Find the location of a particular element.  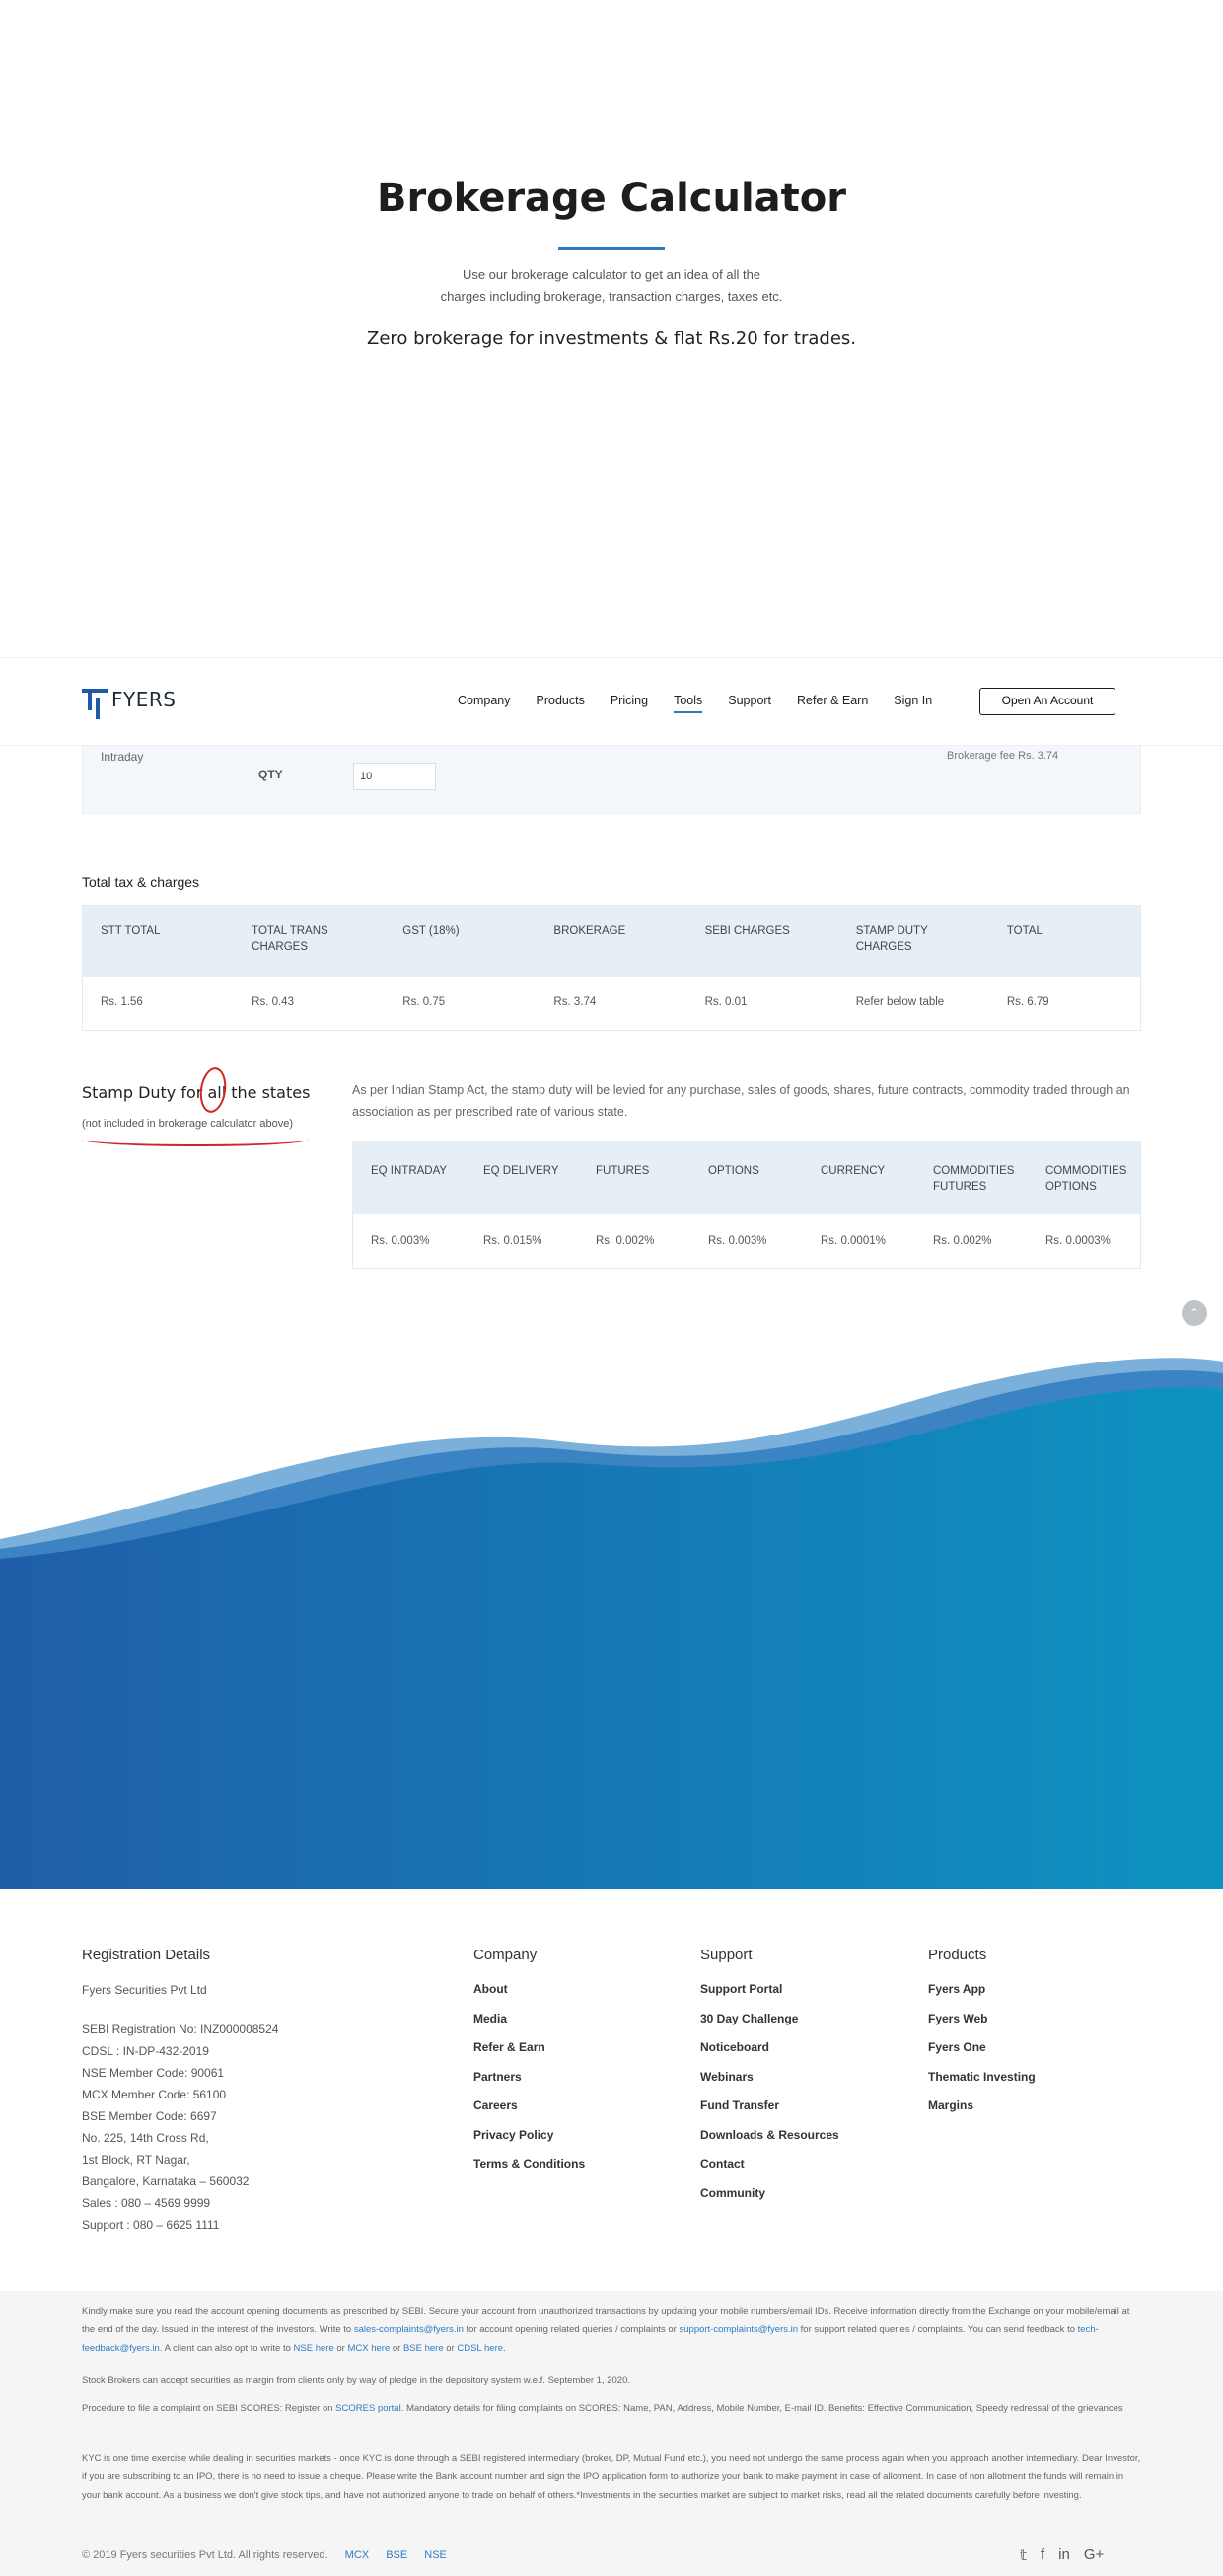

bse-link: BSE is located at coordinates (396, 2555).